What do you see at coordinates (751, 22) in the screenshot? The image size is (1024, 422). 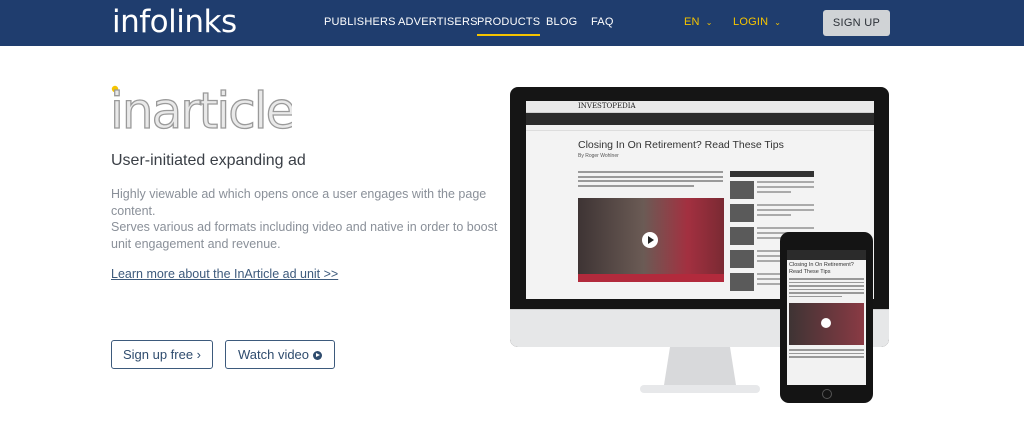 I see `login-label: LOGIN` at bounding box center [751, 22].